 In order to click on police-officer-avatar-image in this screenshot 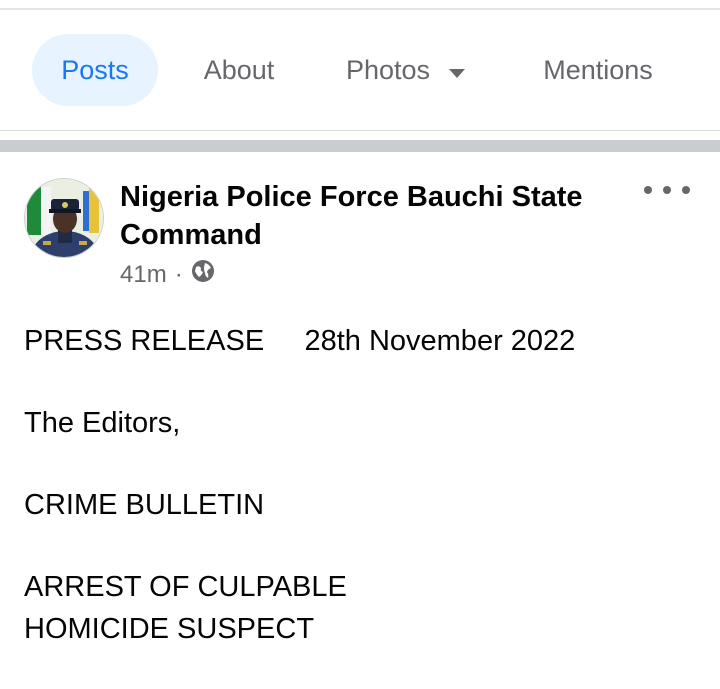, I will do `click(64, 218)`.